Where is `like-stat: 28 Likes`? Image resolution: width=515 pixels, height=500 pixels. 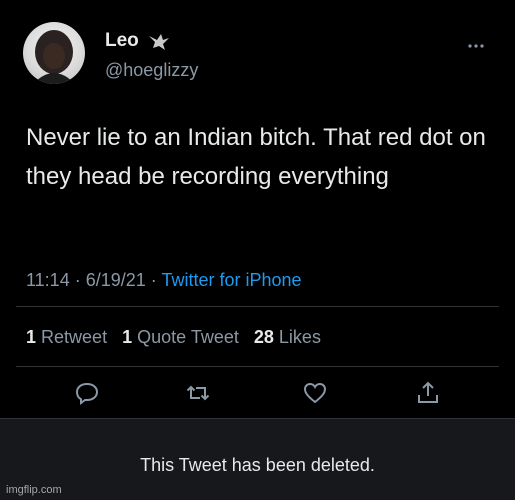
like-stat: 28 Likes is located at coordinates (287, 337).